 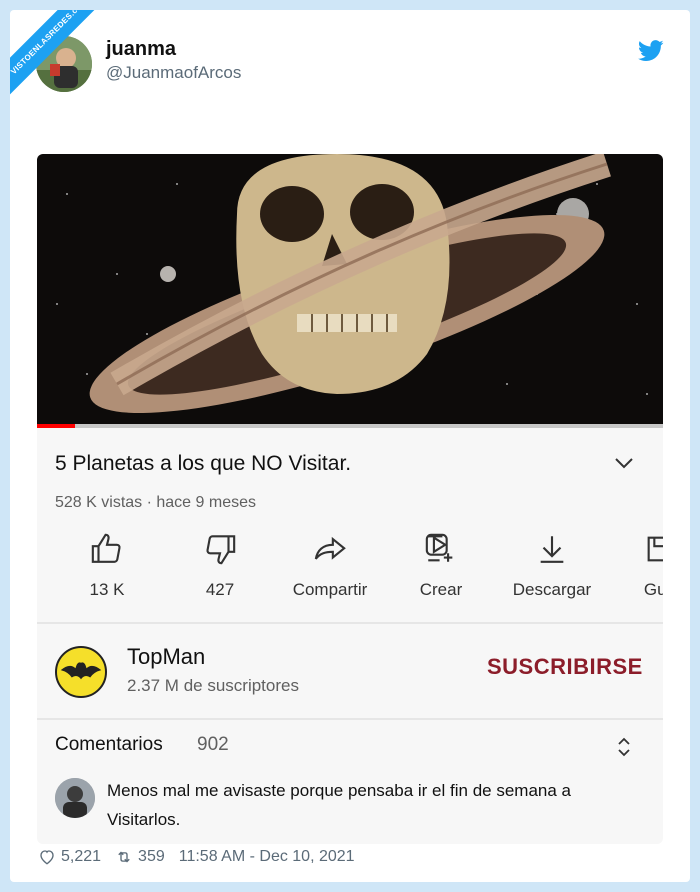 What do you see at coordinates (107, 566) in the screenshot?
I see `like-button: 13 K` at bounding box center [107, 566].